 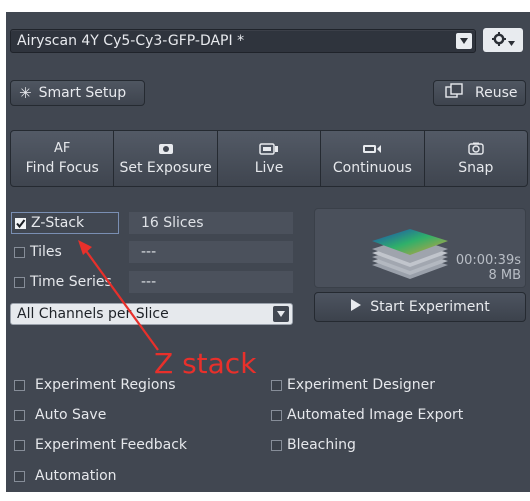 What do you see at coordinates (410, 257) in the screenshot?
I see `z-stack-layers-icon` at bounding box center [410, 257].